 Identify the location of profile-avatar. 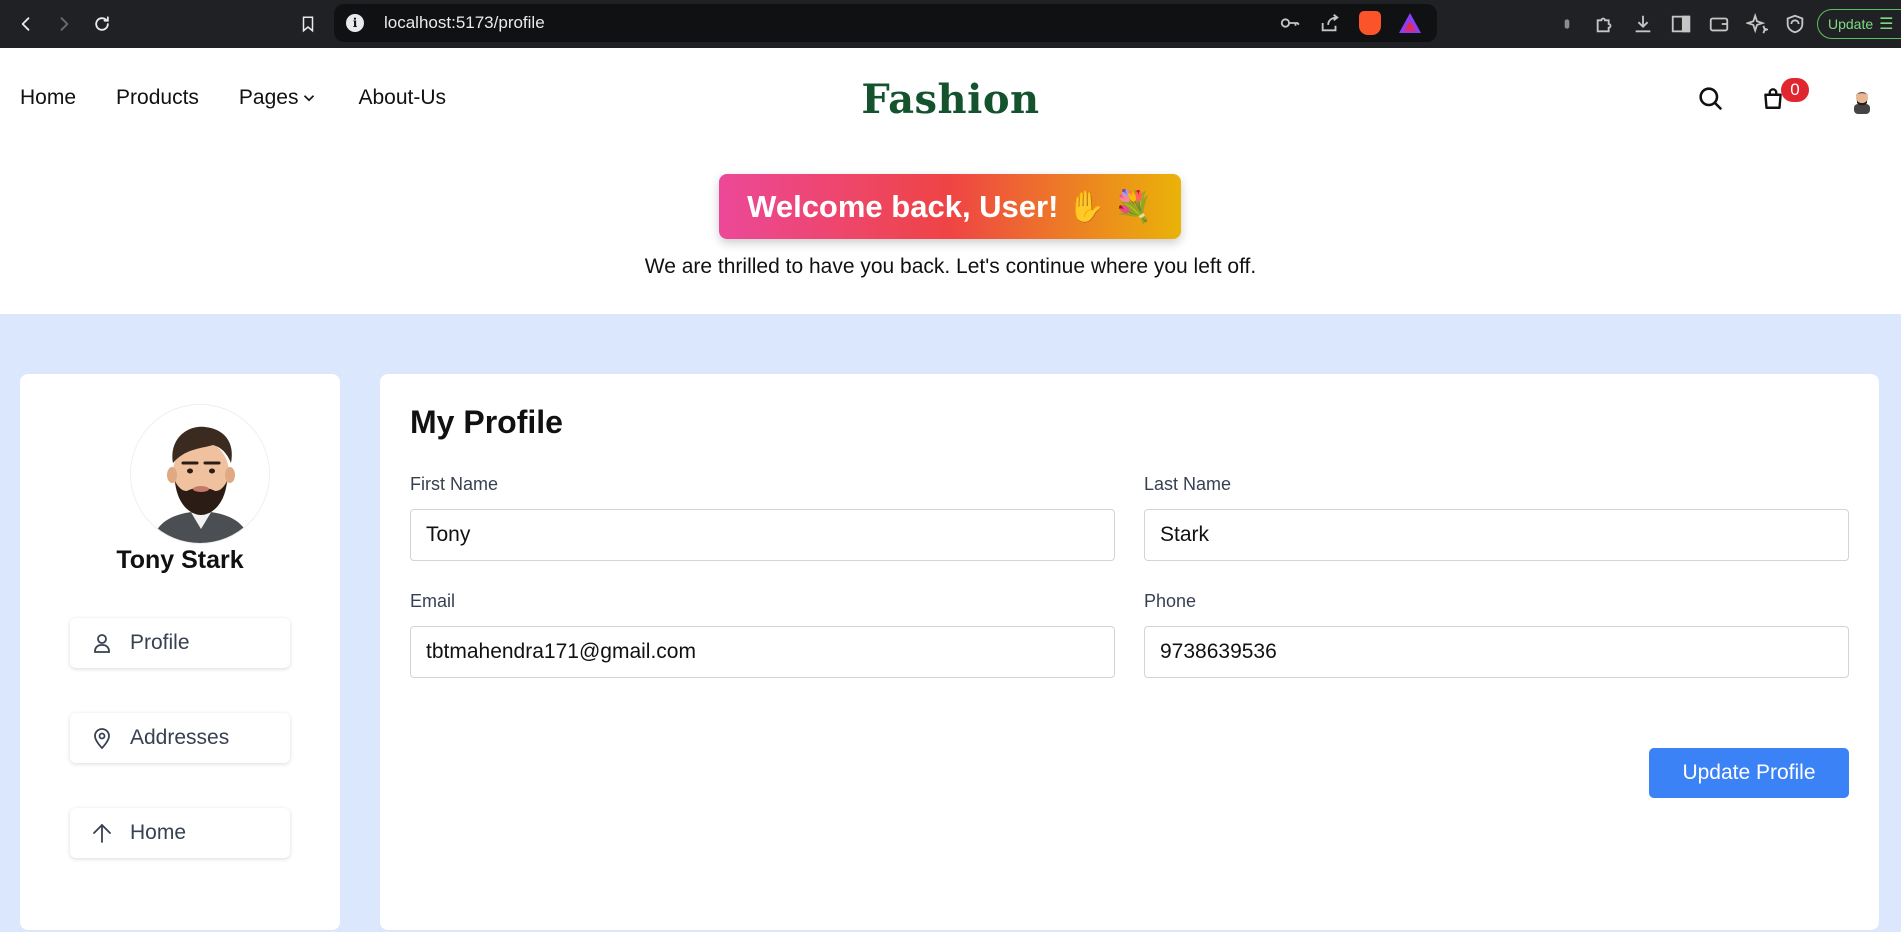
(200, 474).